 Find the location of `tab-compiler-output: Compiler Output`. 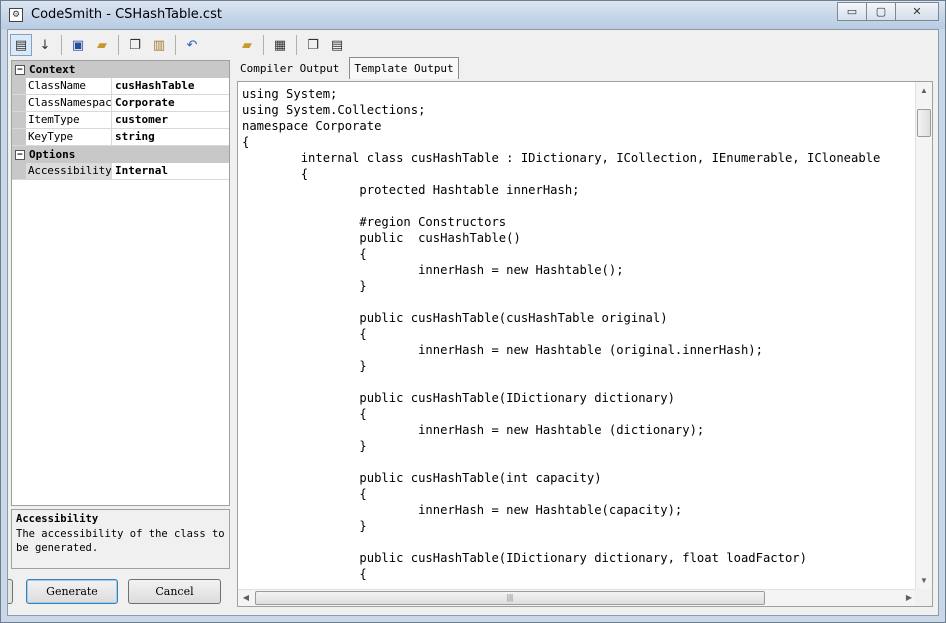

tab-compiler-output: Compiler Output is located at coordinates (289, 69).